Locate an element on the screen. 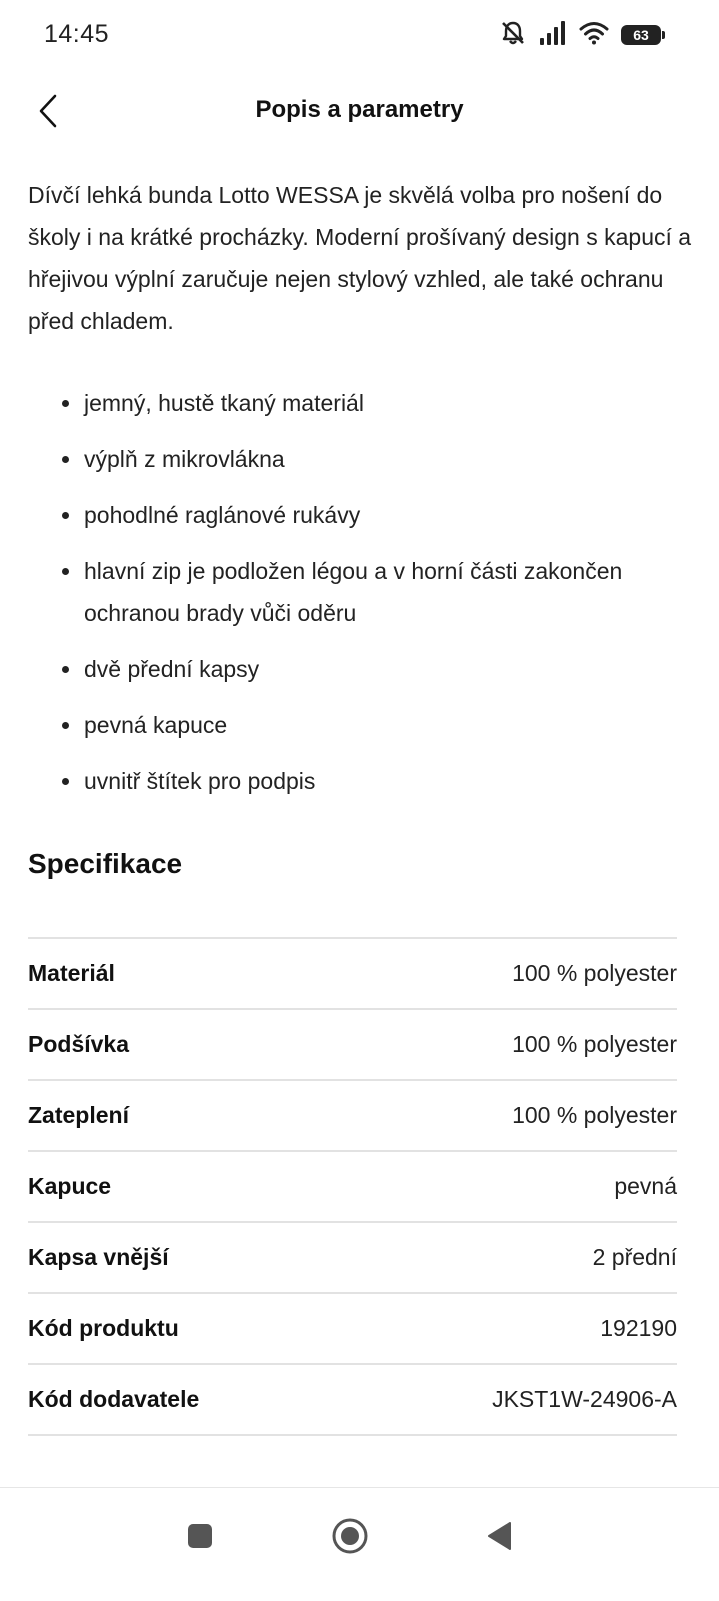  recents-button is located at coordinates (200, 1538).